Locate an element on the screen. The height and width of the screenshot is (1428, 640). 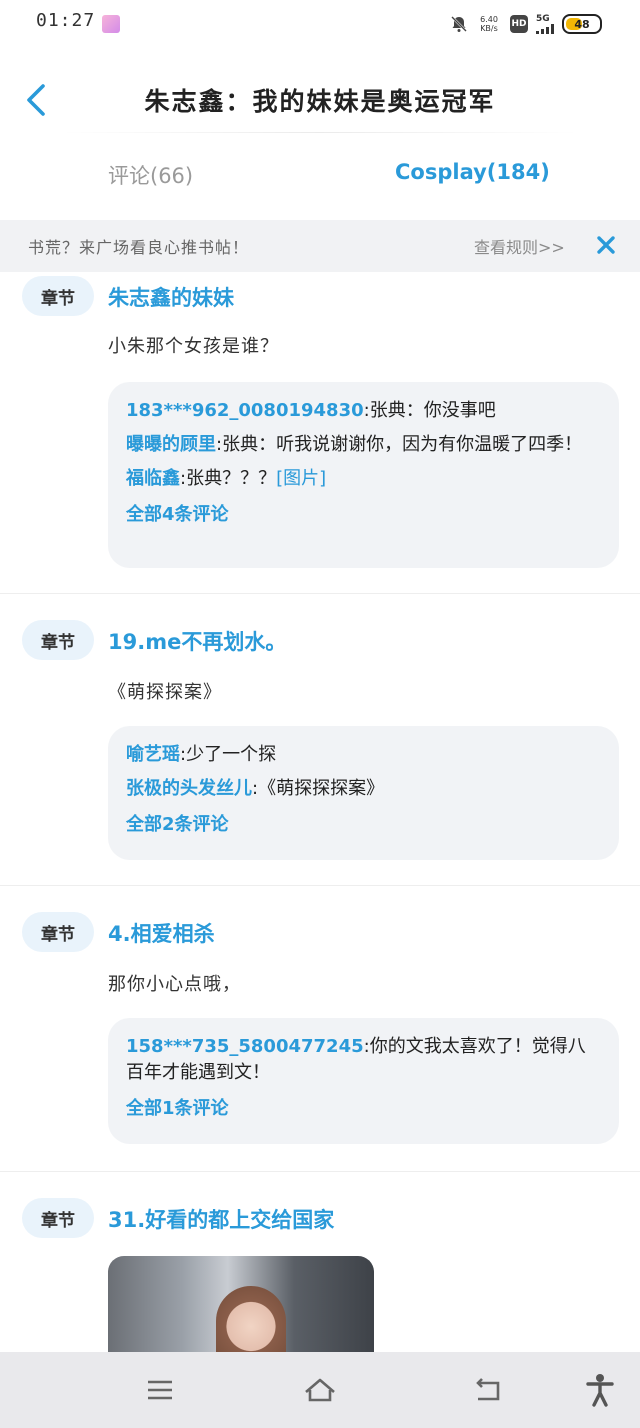
signal-indicator: 5G is located at coordinates (545, 23).